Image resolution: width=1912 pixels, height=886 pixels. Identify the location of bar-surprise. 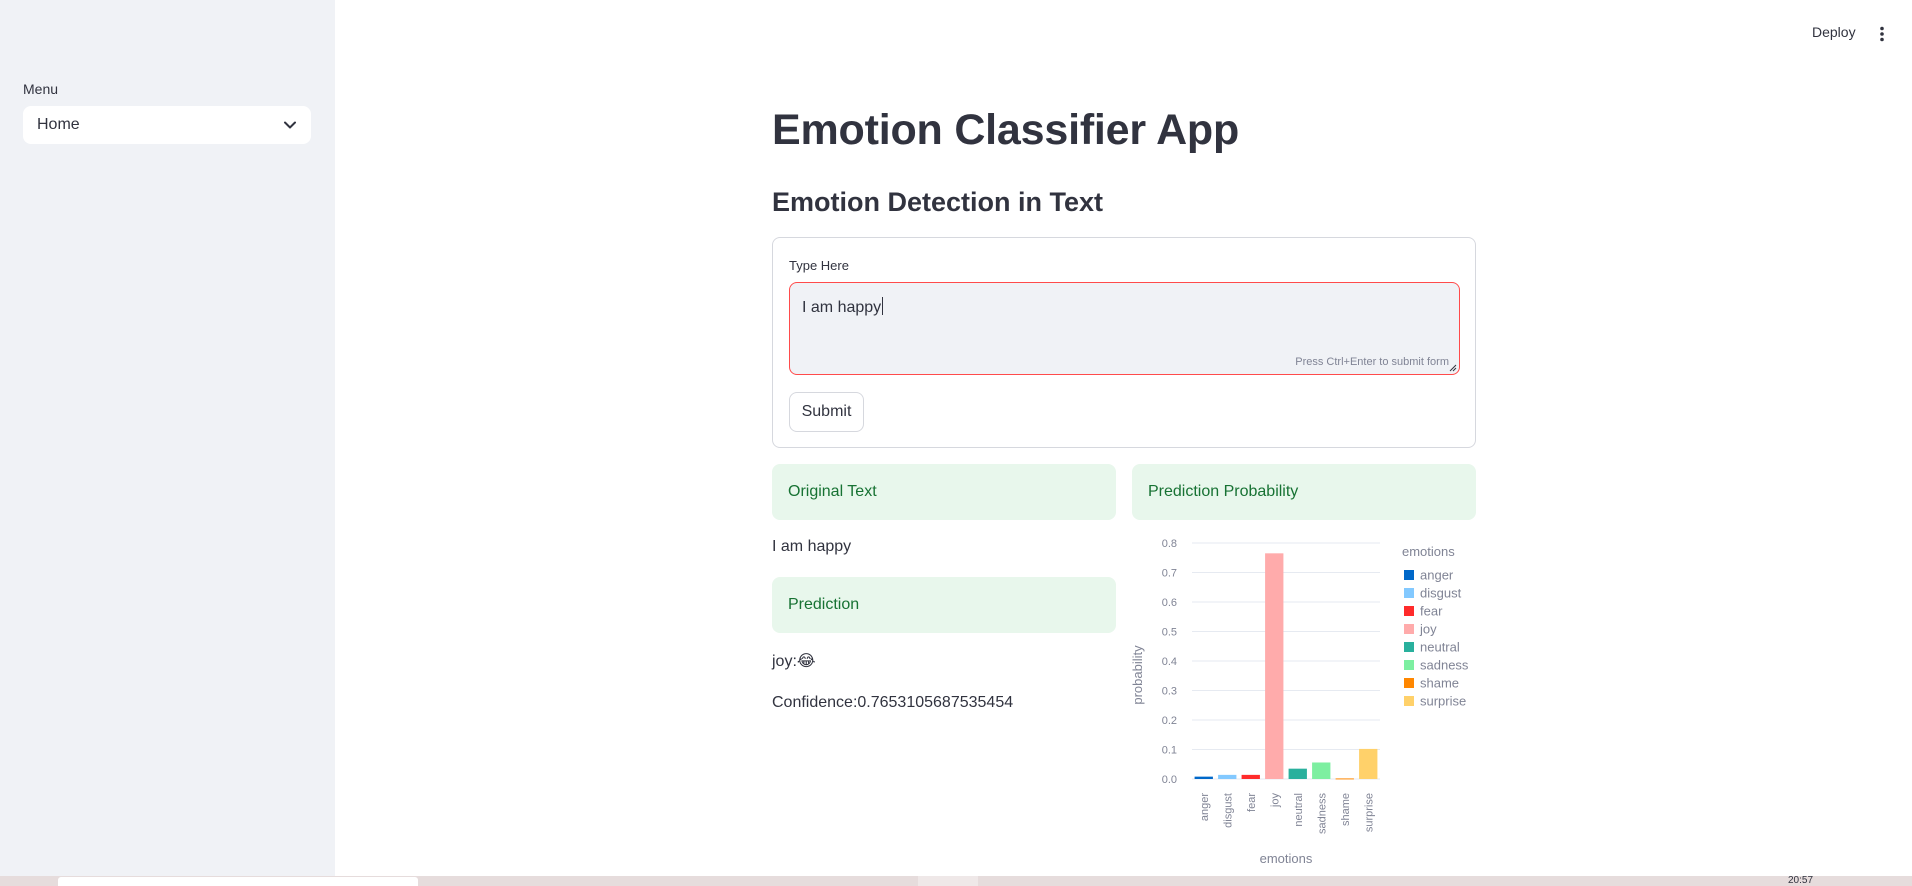
(1368, 763).